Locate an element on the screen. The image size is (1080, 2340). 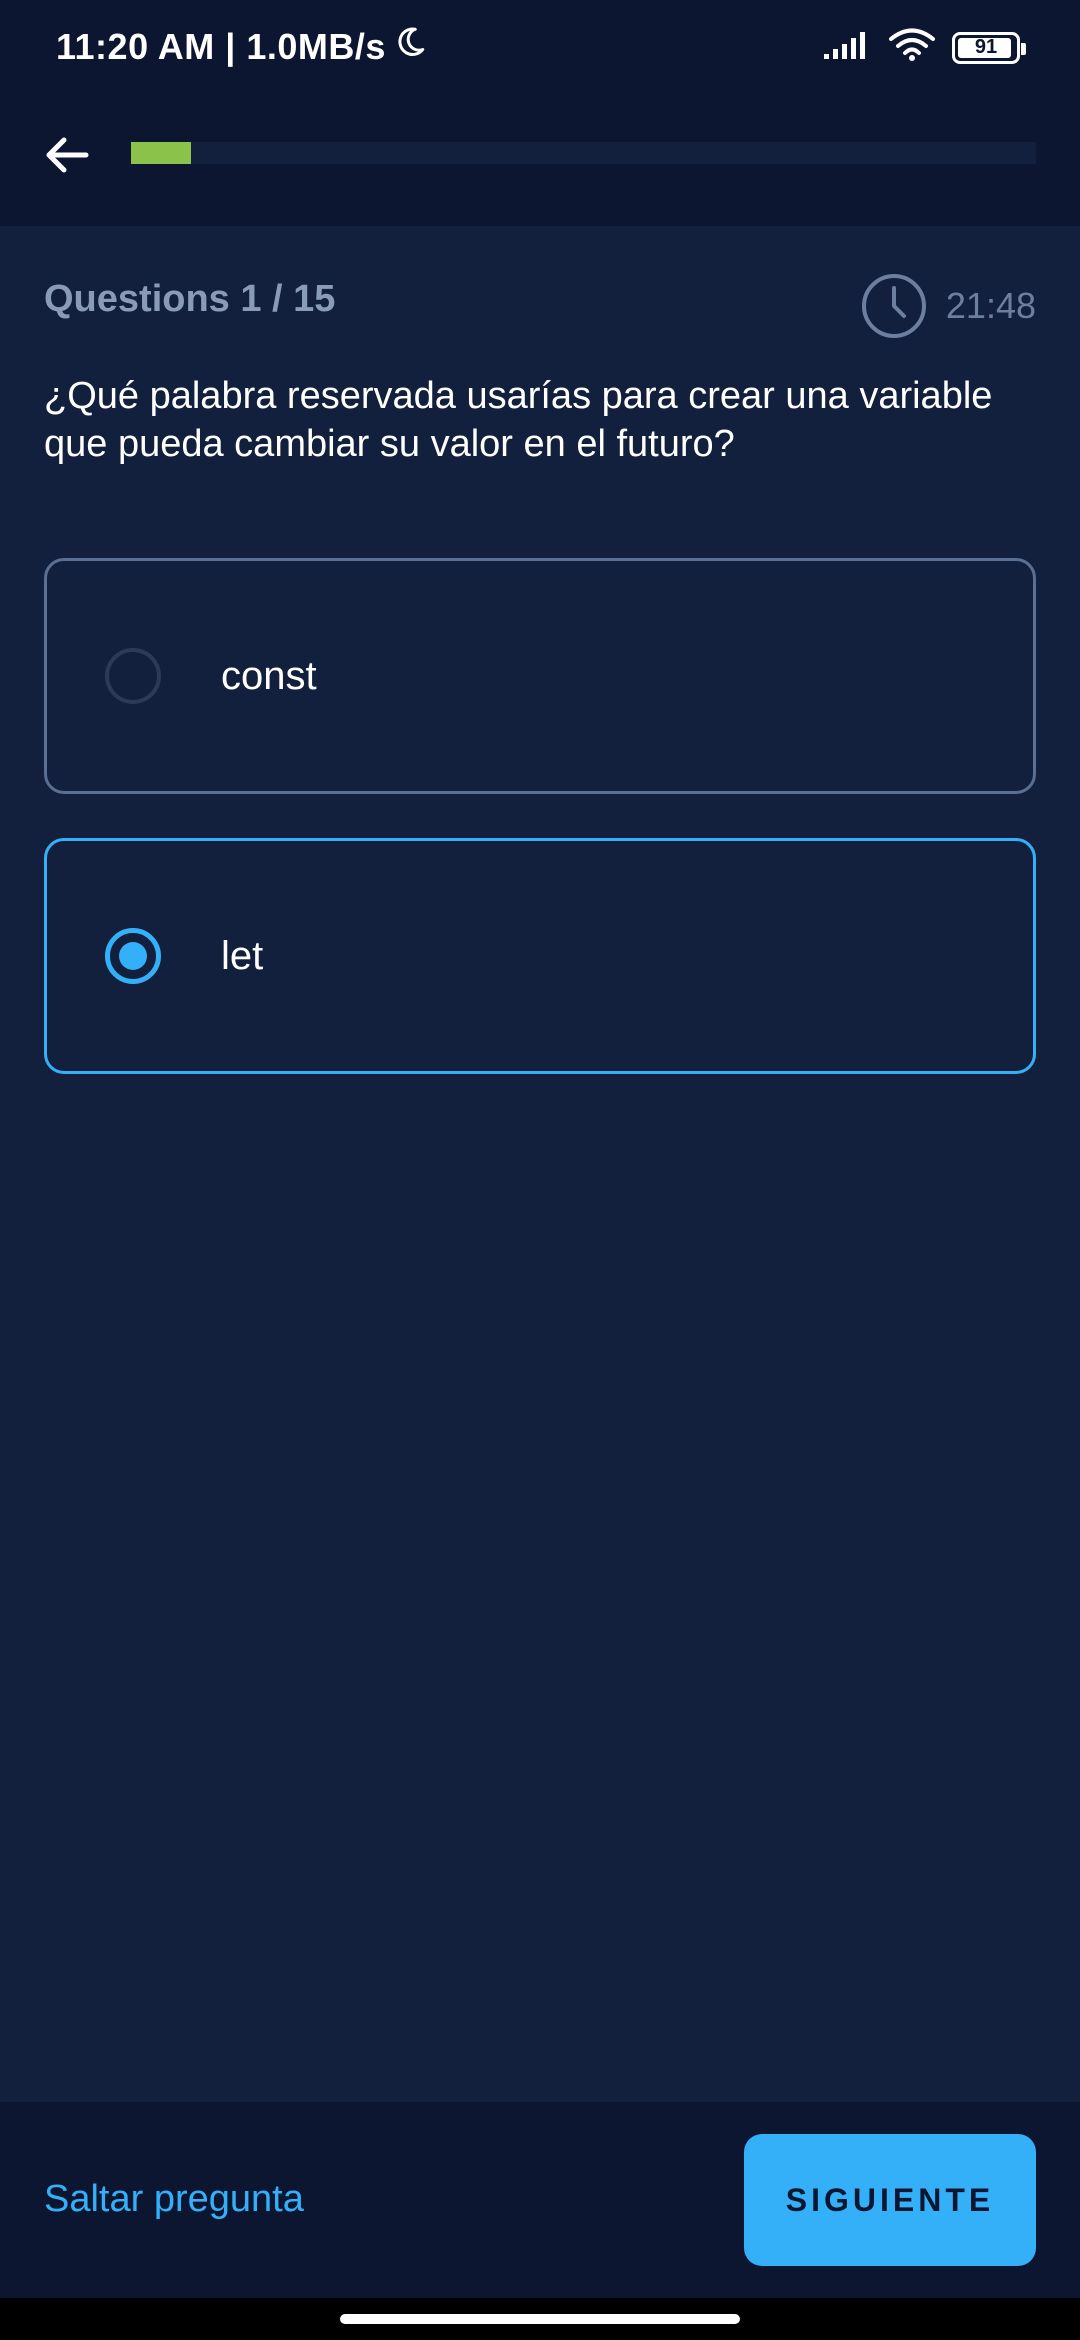
status-time: 11:20 AM | 1.0MB/s is located at coordinates (221, 46).